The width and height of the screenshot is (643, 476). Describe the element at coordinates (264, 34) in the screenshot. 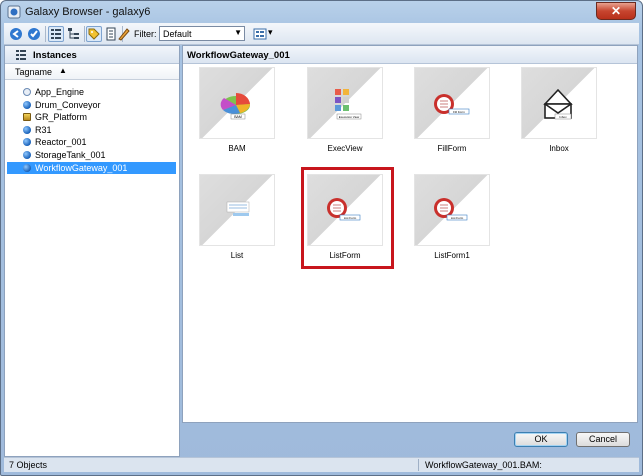

I see `view-mode-button: ▾` at that location.